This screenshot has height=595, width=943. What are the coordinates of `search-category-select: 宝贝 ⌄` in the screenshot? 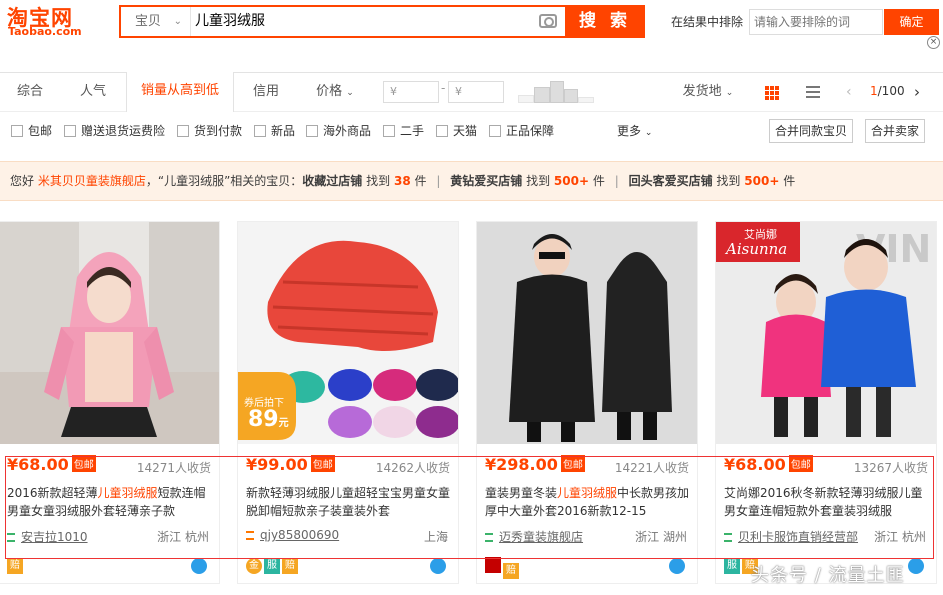 It's located at (156, 21).